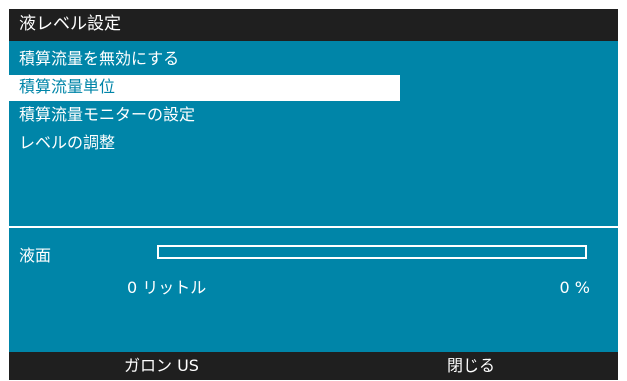  What do you see at coordinates (167, 287) in the screenshot?
I see `volume-readout: 0 リットル` at bounding box center [167, 287].